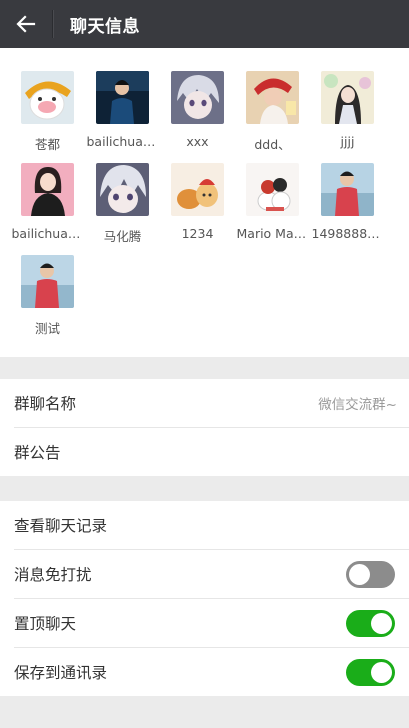 The image size is (409, 728). Describe the element at coordinates (45, 404) in the screenshot. I see `group-name-label: 群聊名称` at that location.